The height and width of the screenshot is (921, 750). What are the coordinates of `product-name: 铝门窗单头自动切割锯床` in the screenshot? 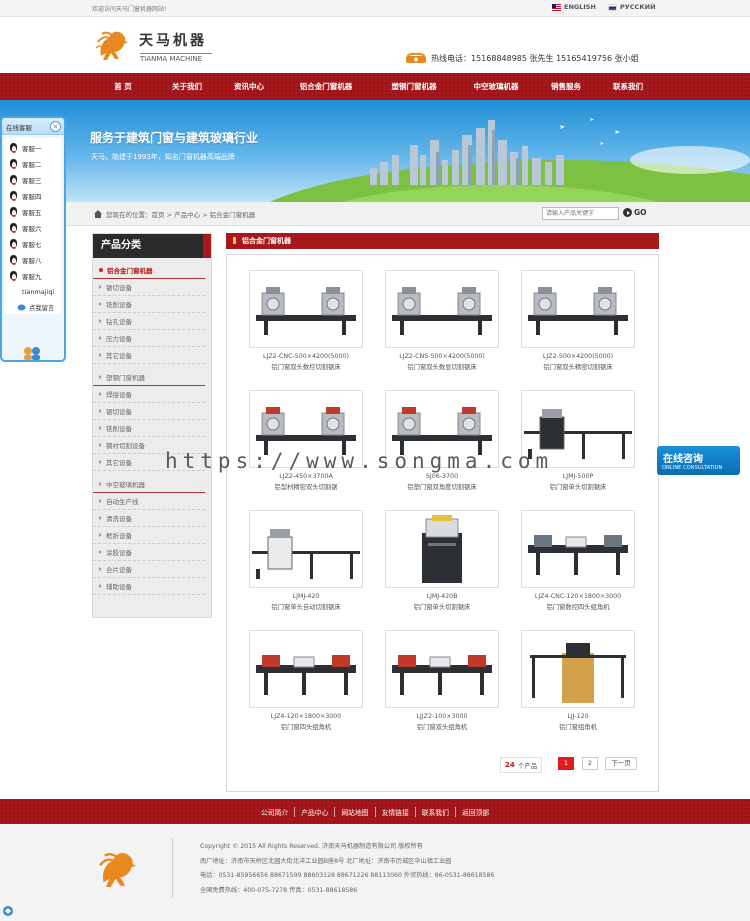 It's located at (306, 606).